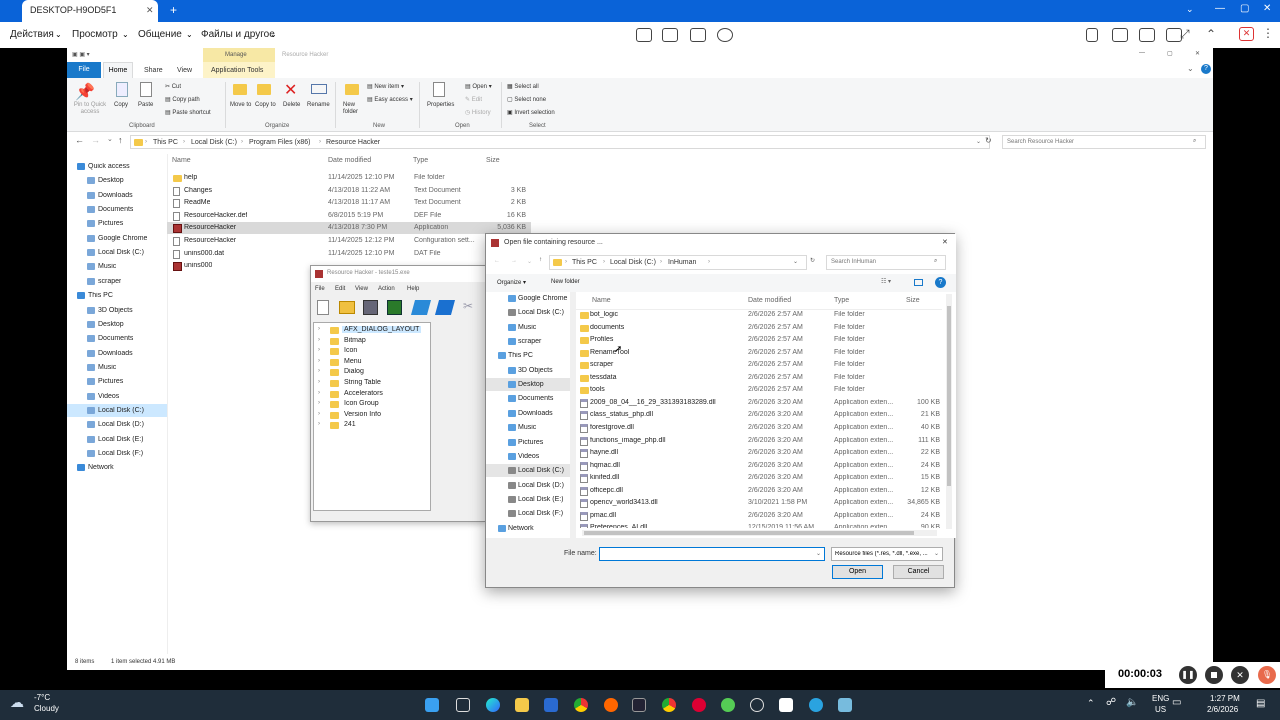 The image size is (1280, 720). I want to click on outlook-icon, so click(551, 705).